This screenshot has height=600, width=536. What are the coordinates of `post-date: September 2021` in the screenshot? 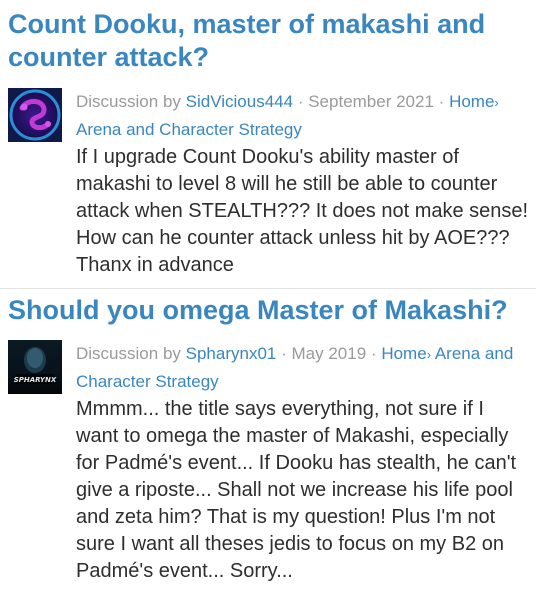 It's located at (371, 101).